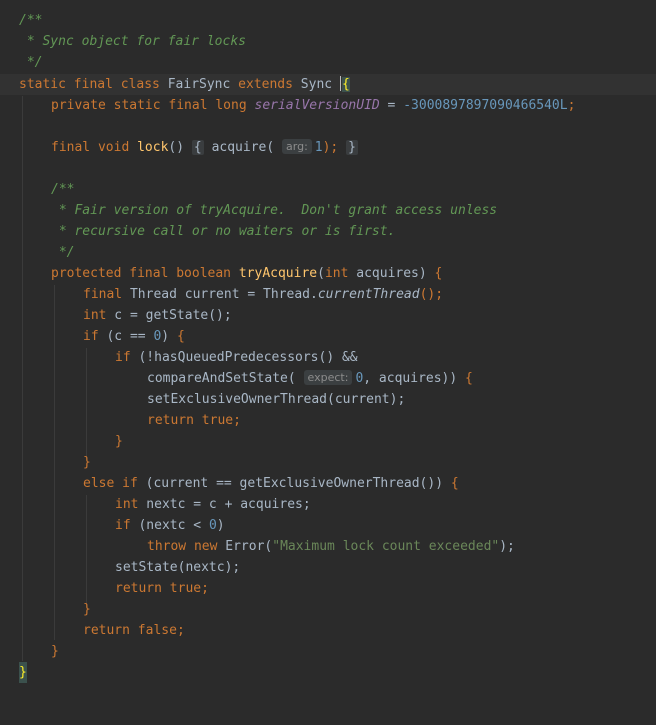 This screenshot has width=656, height=725. I want to click on code-text: compareAndSetState(, so click(221, 378).